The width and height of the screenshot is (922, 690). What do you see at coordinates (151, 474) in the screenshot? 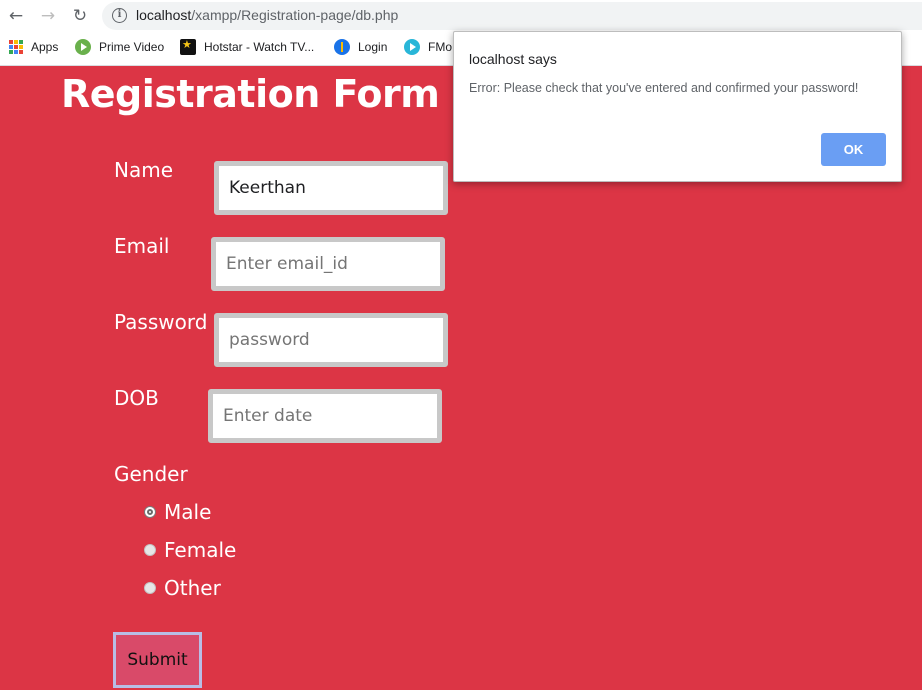
I see `gender-label: Gender` at bounding box center [151, 474].